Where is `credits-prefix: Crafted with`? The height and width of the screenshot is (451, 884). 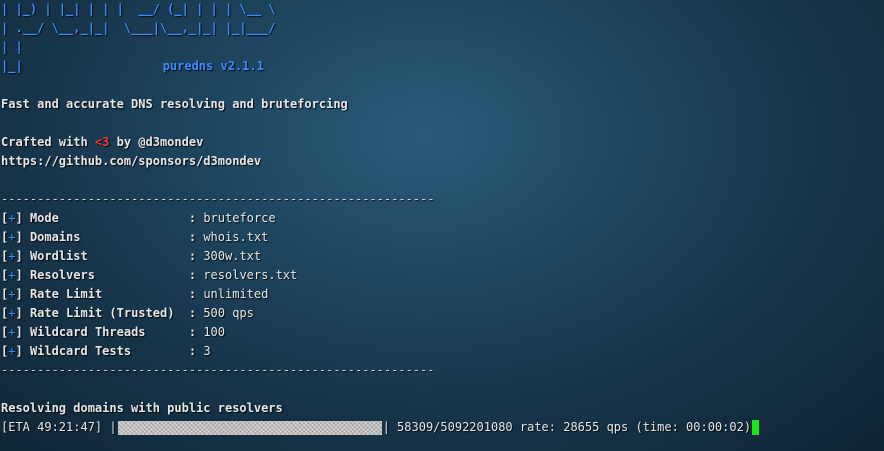
credits-prefix: Crafted with is located at coordinates (48, 142).